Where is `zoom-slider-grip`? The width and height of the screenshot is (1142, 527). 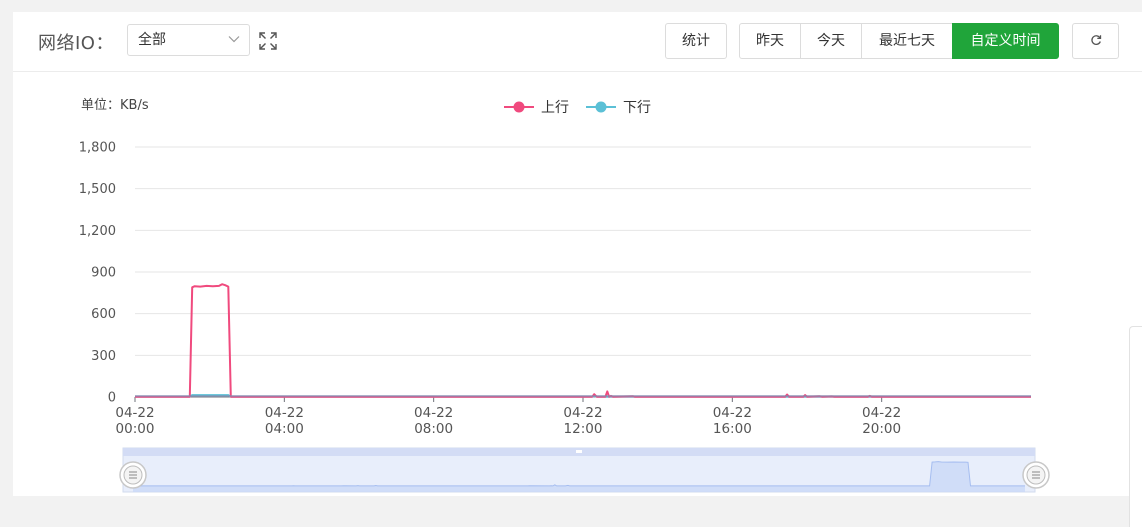 zoom-slider-grip is located at coordinates (579, 451).